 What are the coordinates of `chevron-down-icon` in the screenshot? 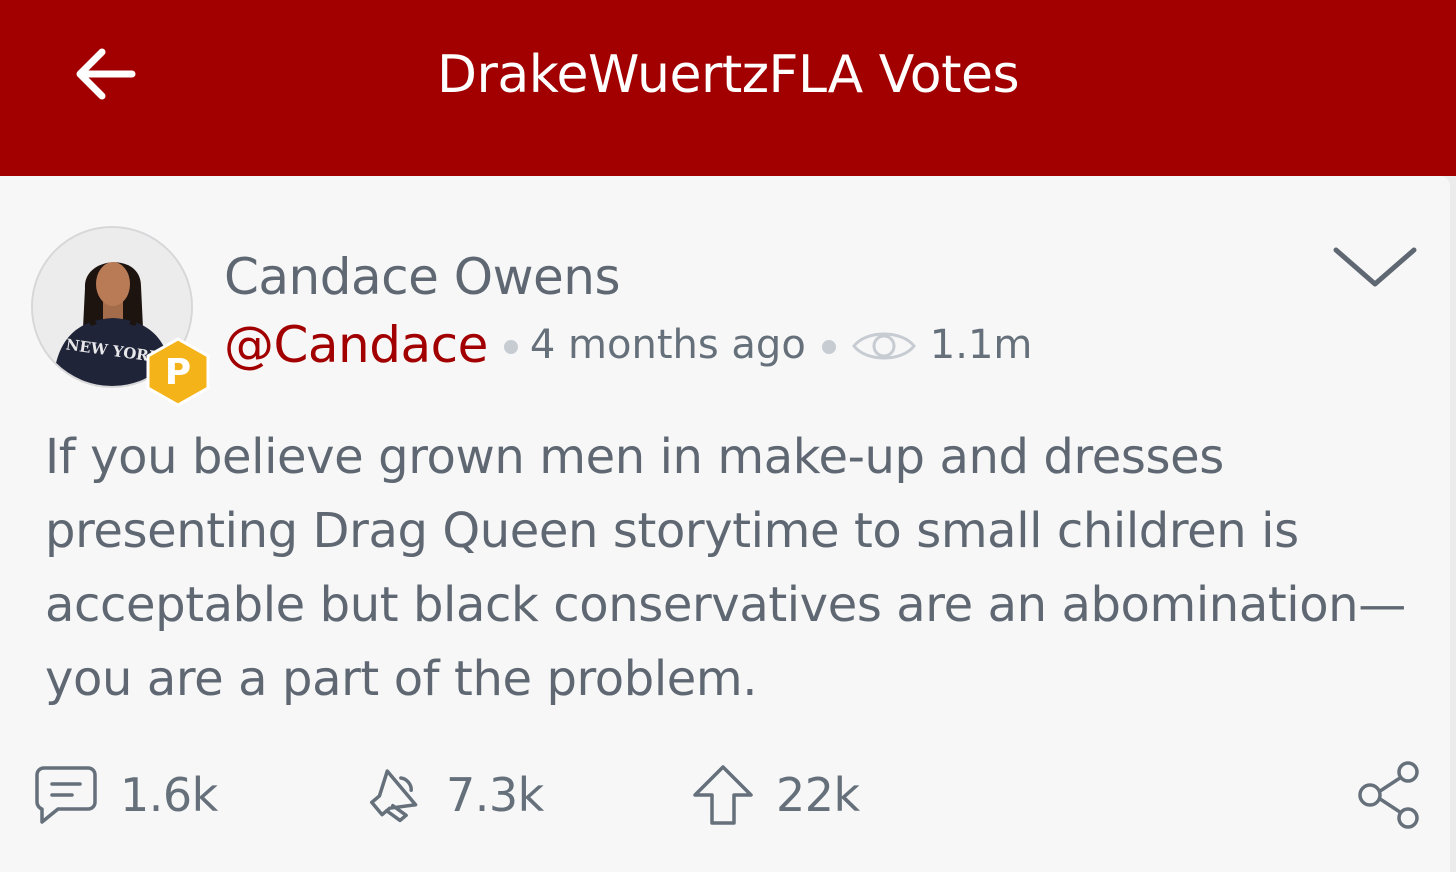 It's located at (1375, 267).